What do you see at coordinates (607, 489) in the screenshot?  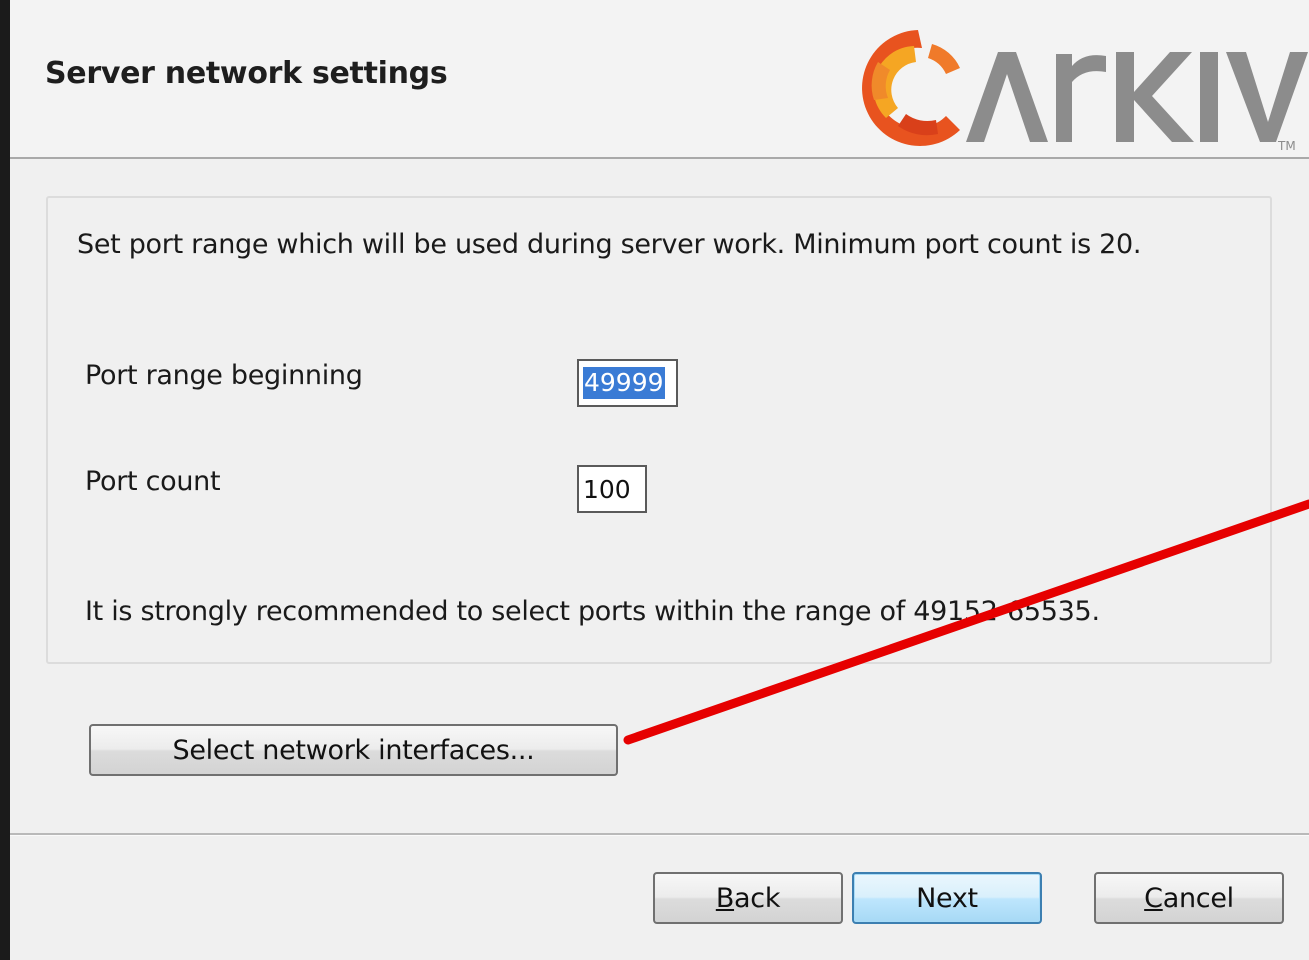 I see `port-count-value: 100` at bounding box center [607, 489].